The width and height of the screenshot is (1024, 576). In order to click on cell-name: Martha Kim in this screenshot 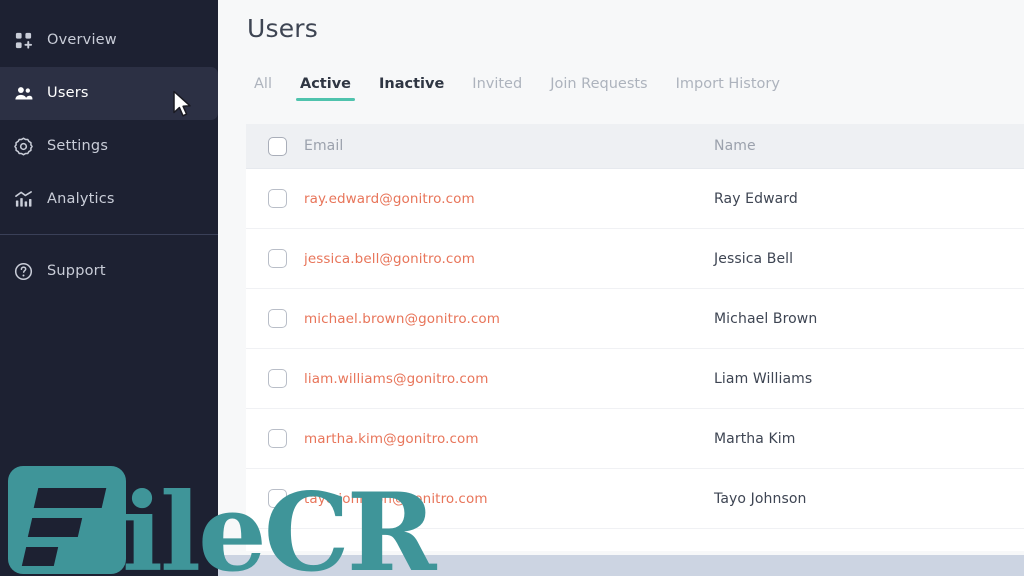, I will do `click(755, 438)`.